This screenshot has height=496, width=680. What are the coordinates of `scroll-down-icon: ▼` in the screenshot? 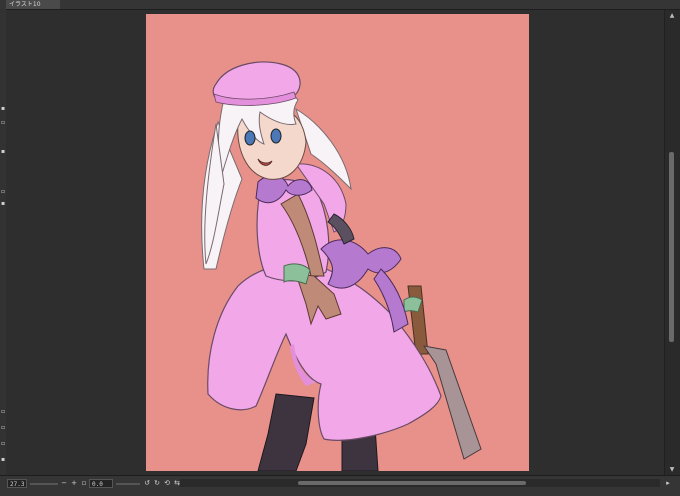 It's located at (672, 470).